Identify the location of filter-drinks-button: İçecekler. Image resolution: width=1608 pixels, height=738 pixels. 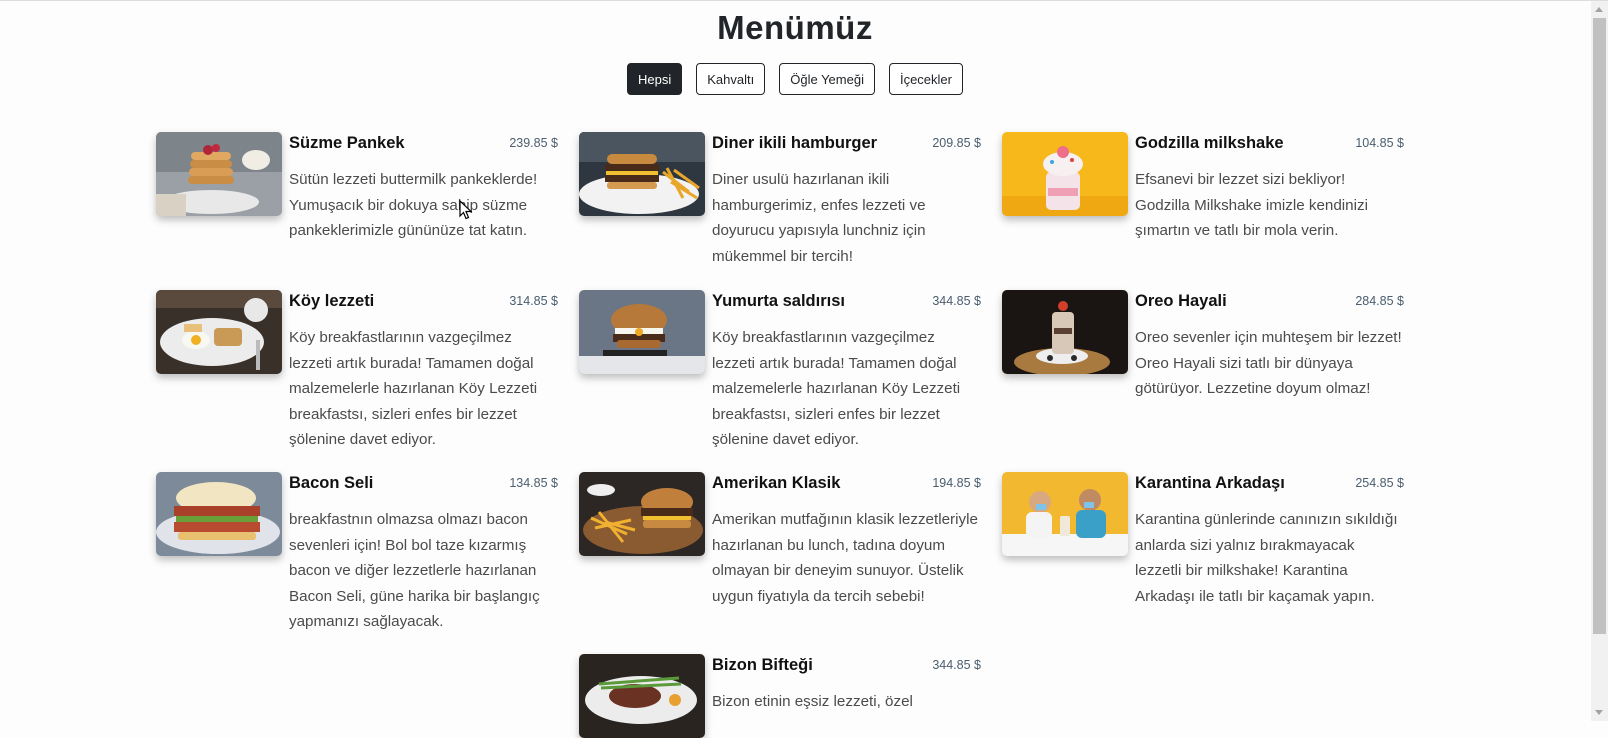
(925, 79).